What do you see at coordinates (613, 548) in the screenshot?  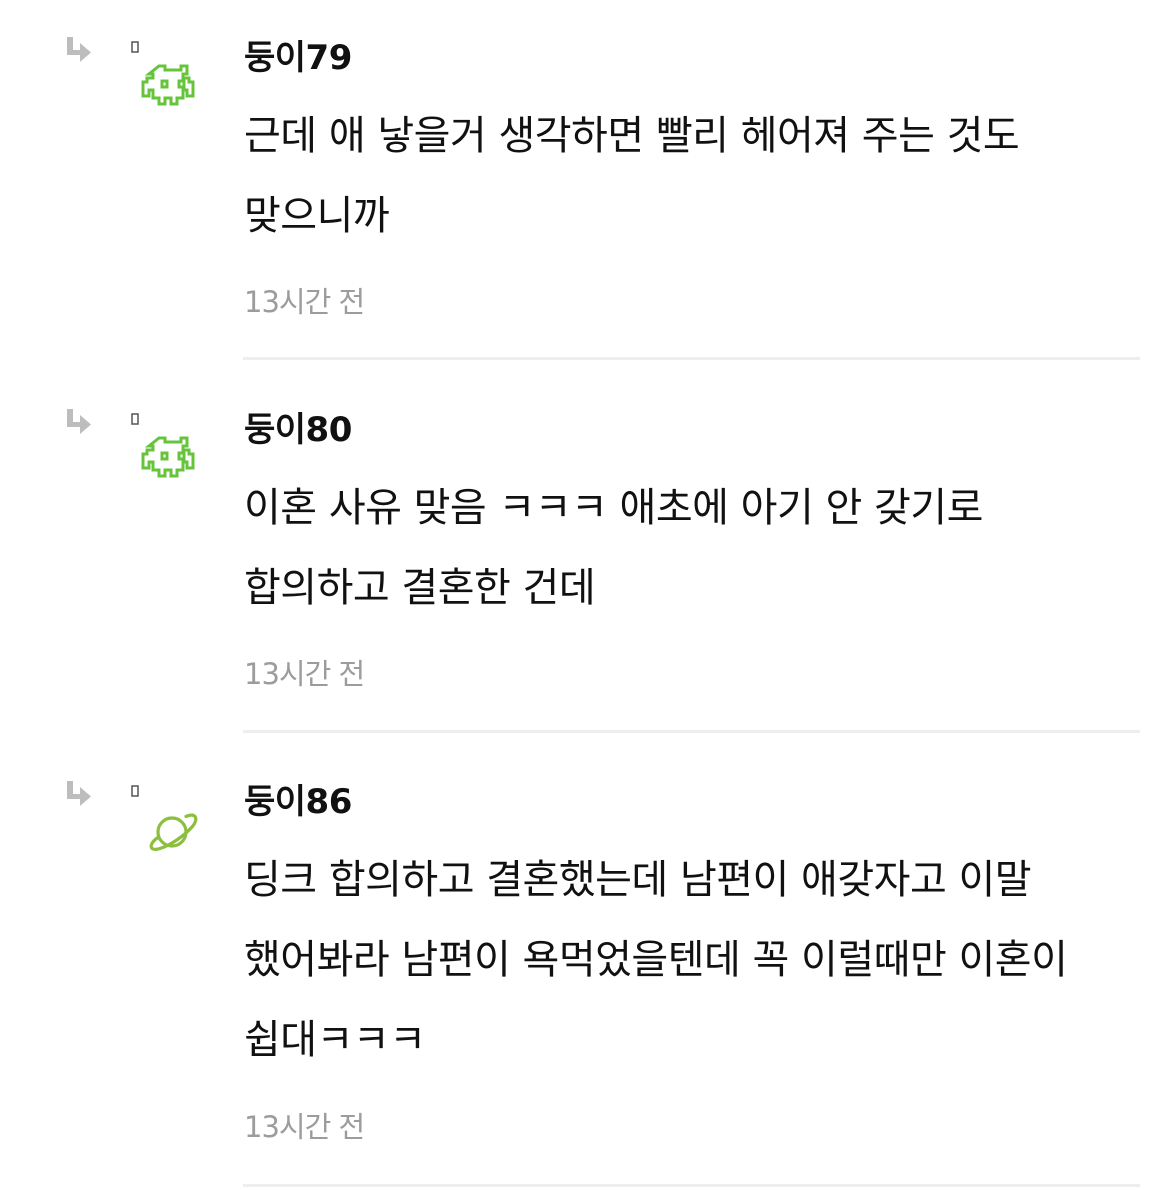 I see `comment-text: 이혼 사유 맞음 ㅋㅋㅋ 애초에 아기 안 갖기로 합의하고 결혼한 건데` at bounding box center [613, 548].